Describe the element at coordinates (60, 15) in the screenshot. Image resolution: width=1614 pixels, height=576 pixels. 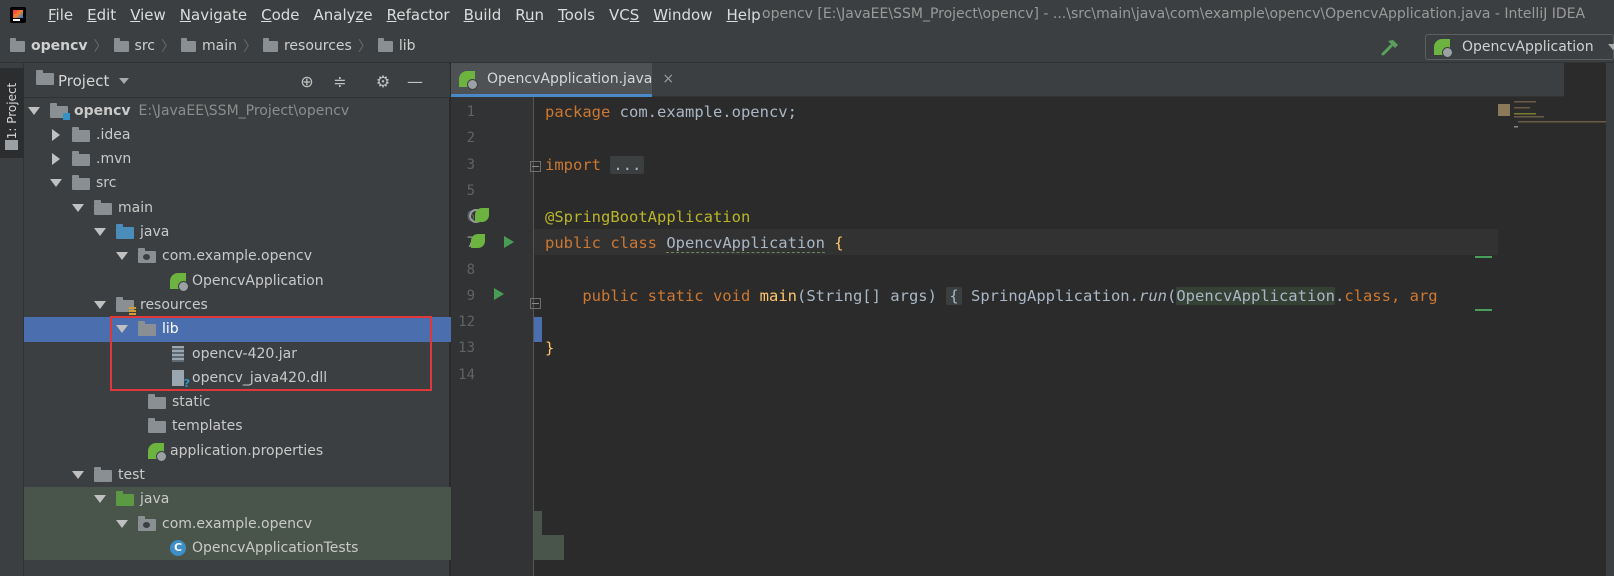
I see `menu-item: File` at that location.